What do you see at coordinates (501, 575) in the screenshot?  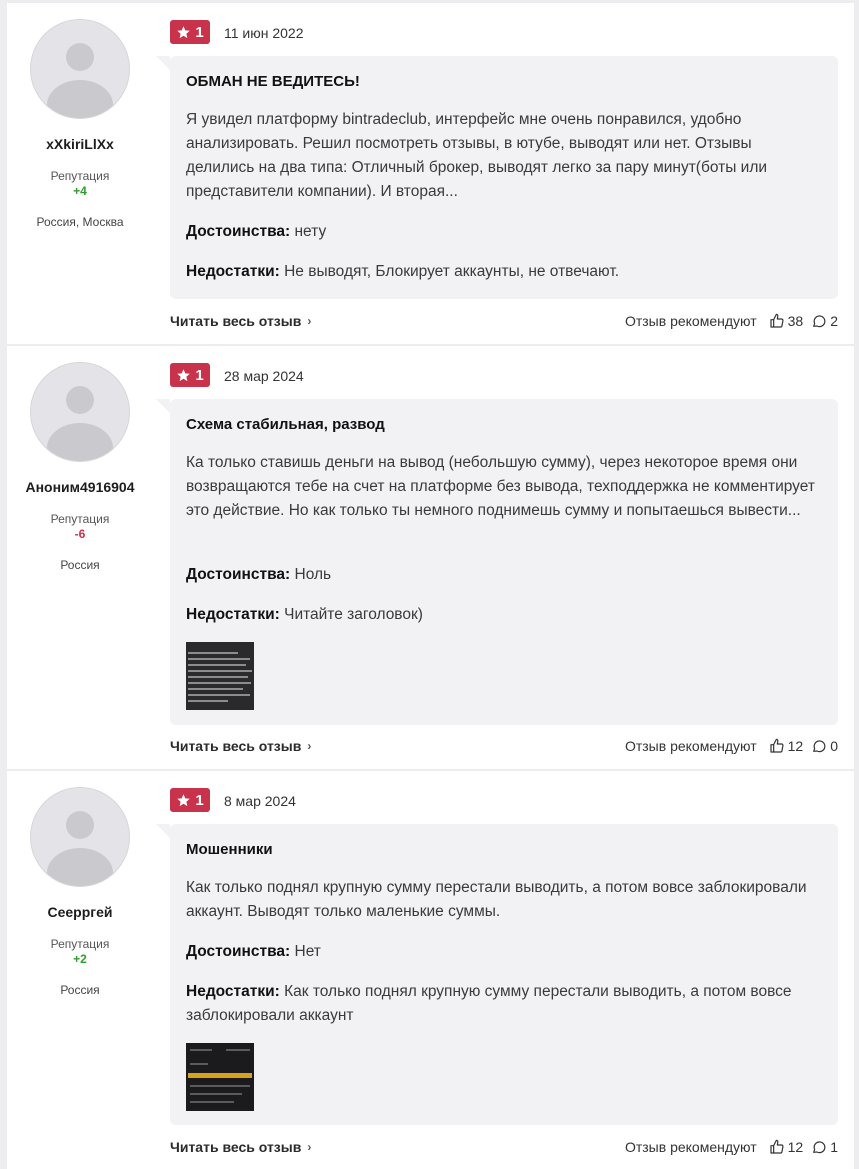 I see `review-pros: Достоинства: Ноль` at bounding box center [501, 575].